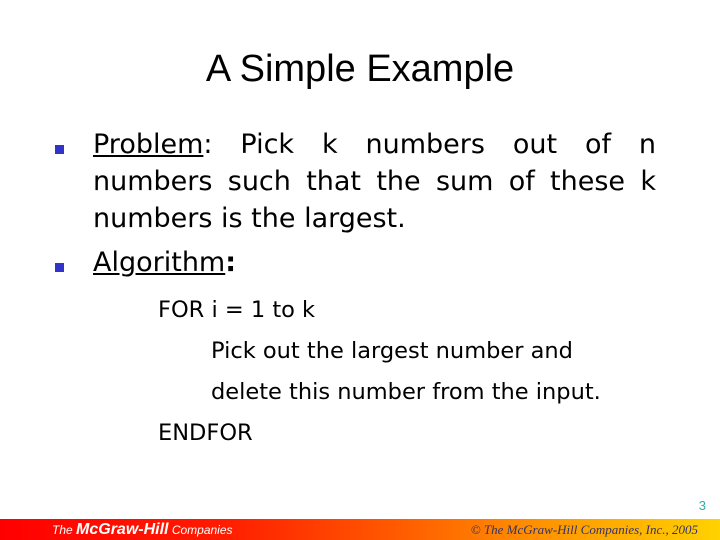 The height and width of the screenshot is (540, 720). What do you see at coordinates (374, 262) in the screenshot?
I see `algorithm-heading: Algorithm:` at bounding box center [374, 262].